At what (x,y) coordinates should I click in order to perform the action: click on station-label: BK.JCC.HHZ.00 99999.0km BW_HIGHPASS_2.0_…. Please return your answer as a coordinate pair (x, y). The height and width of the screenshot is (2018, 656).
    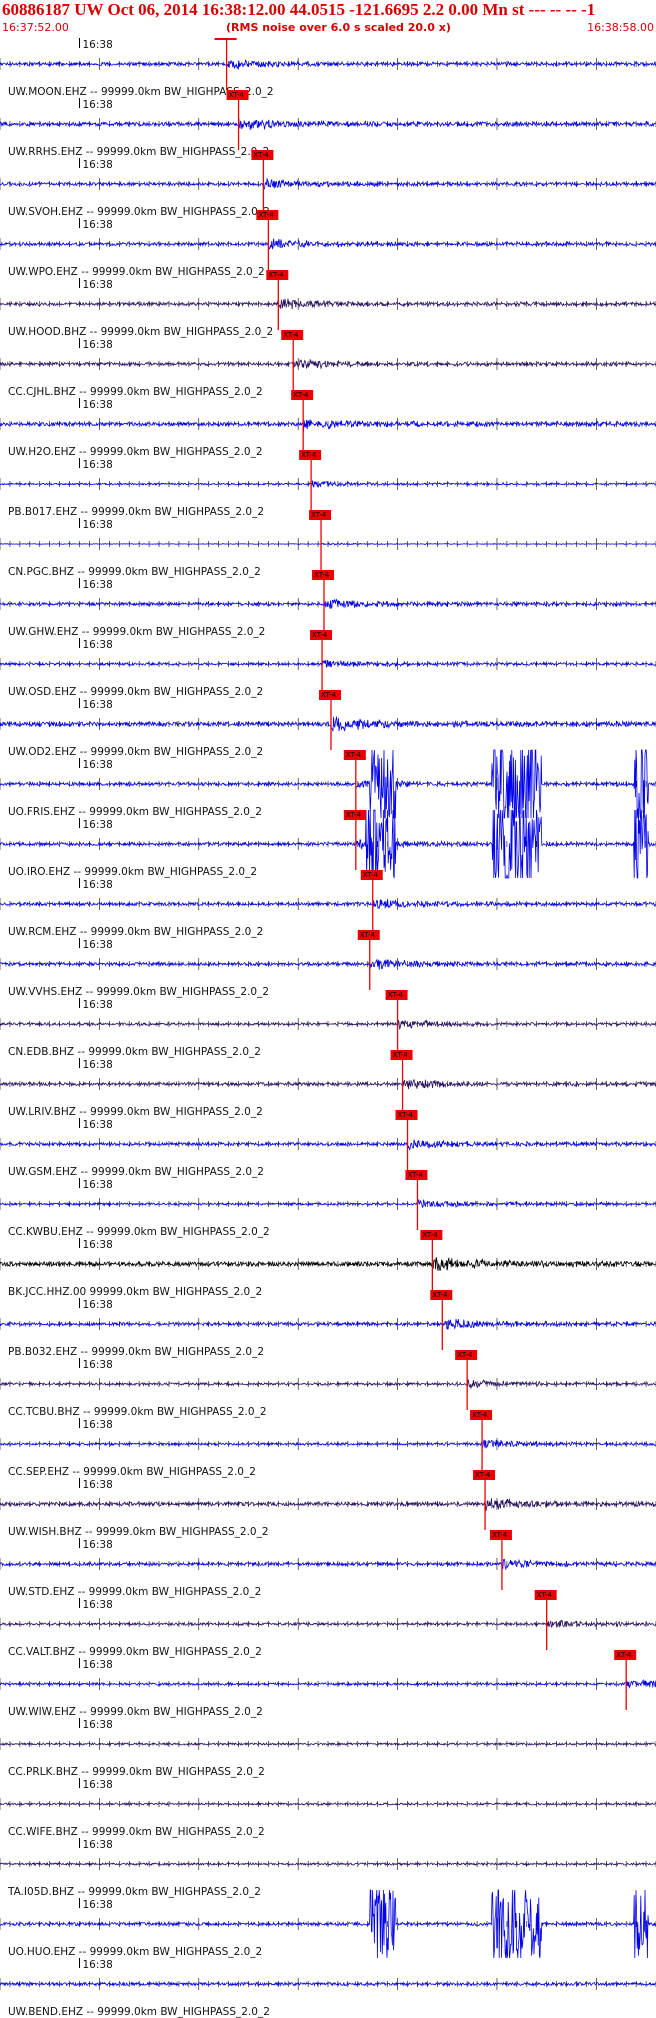
    Looking at the image, I should click on (135, 1292).